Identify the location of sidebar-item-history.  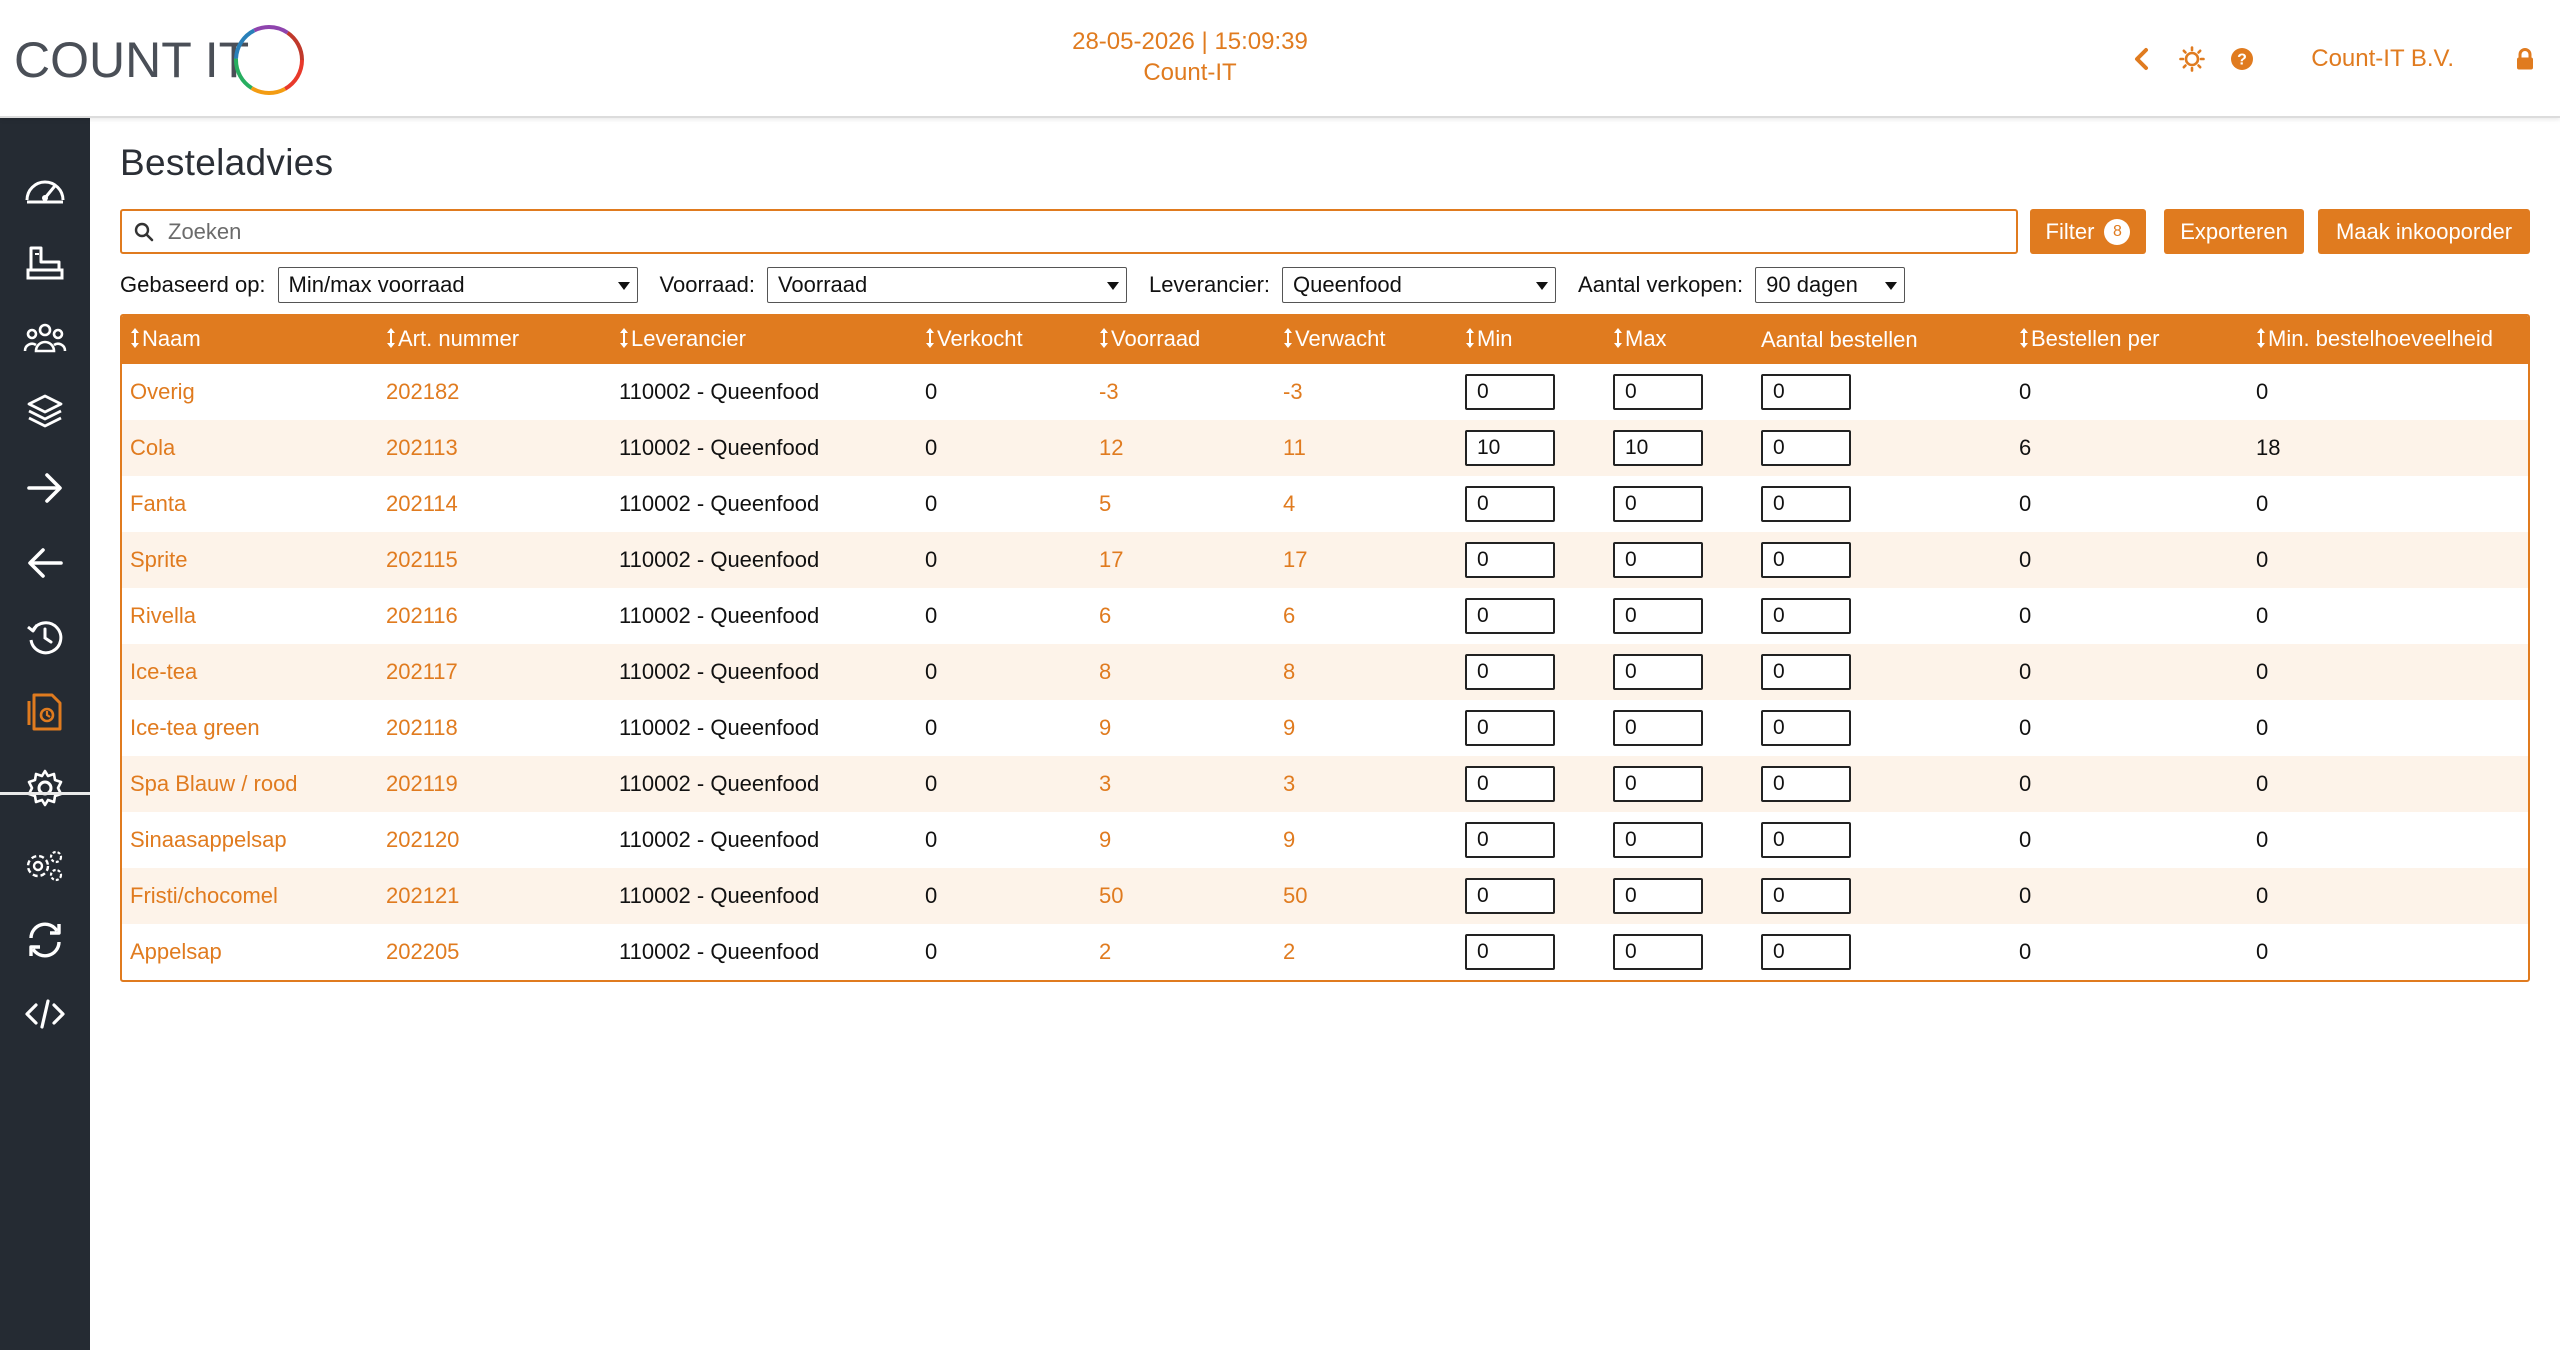
(45, 638).